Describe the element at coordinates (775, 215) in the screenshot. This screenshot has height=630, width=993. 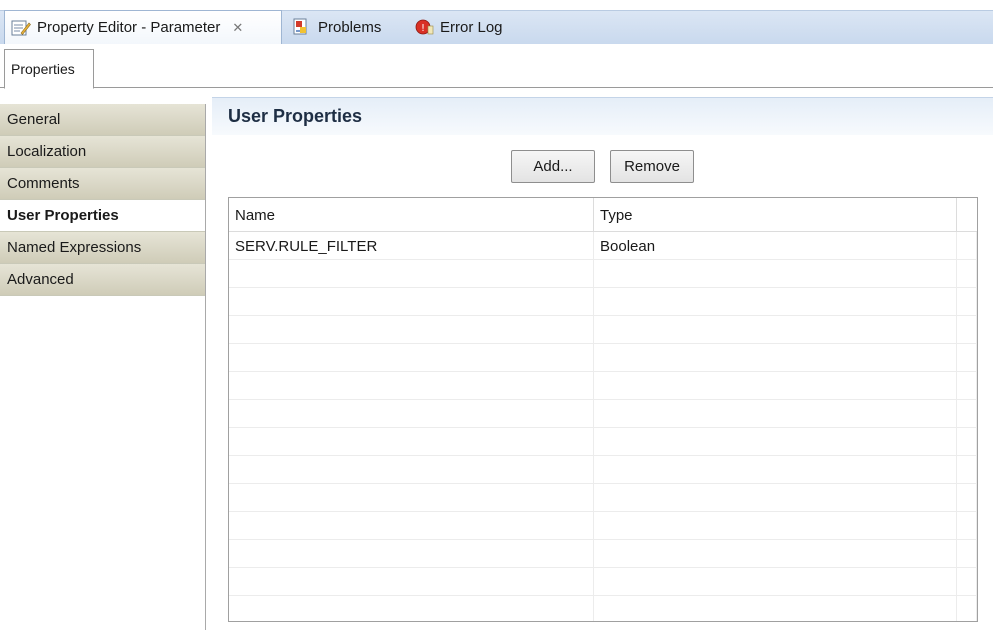
I see `column-header-type: Type` at that location.